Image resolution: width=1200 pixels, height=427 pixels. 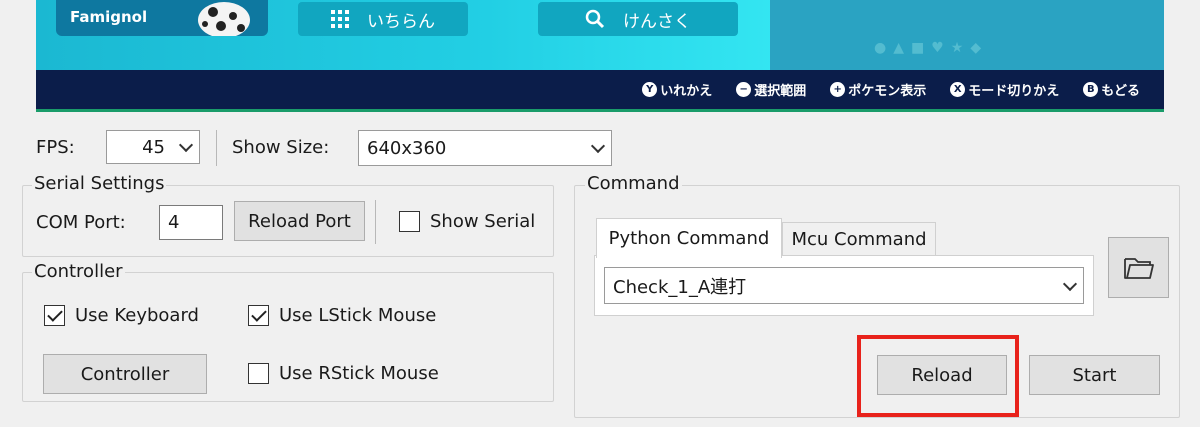 What do you see at coordinates (81, 222) in the screenshot?
I see `com-port-label: COM Port:` at bounding box center [81, 222].